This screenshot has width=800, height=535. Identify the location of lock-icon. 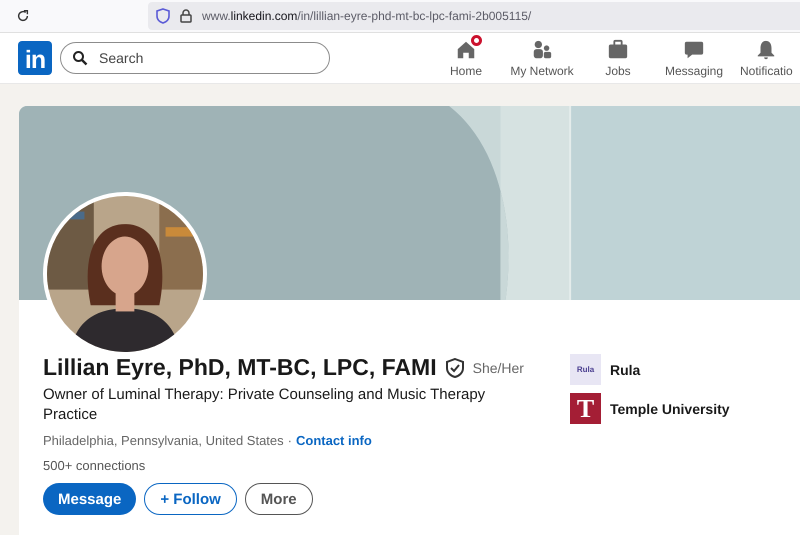
(186, 16).